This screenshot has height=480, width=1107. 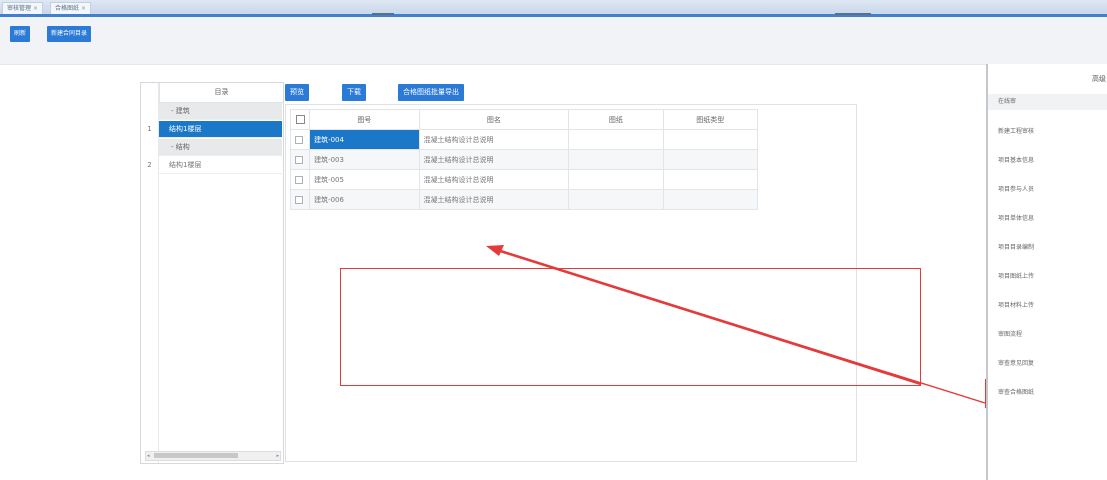 I want to click on annotation-arrowhead-icon, so click(x=495, y=250).